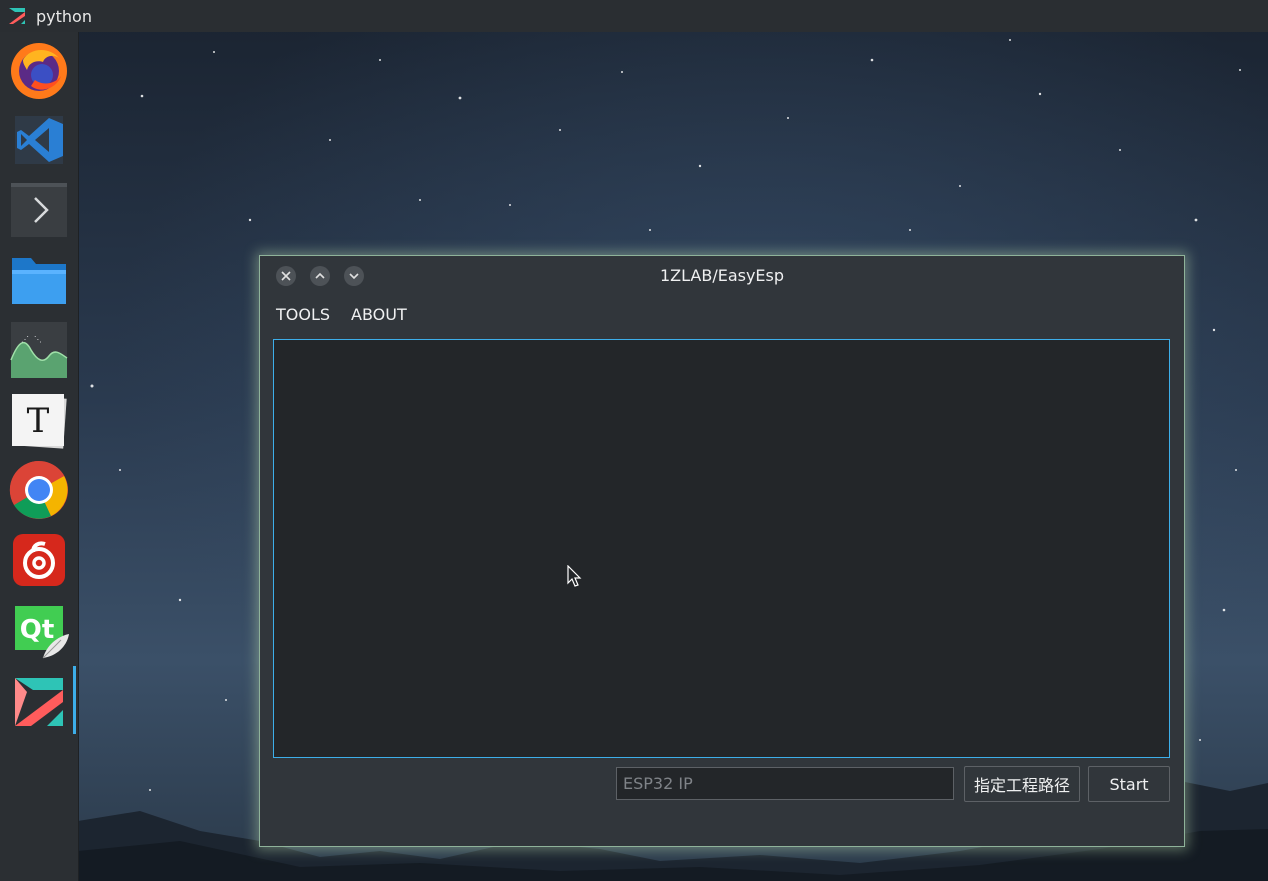 This screenshot has height=881, width=1268. I want to click on dock-item-vscode, so click(39, 140).